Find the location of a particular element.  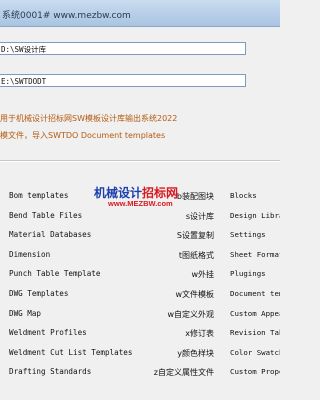

folder-cn-name: s设计库 is located at coordinates (199, 216).